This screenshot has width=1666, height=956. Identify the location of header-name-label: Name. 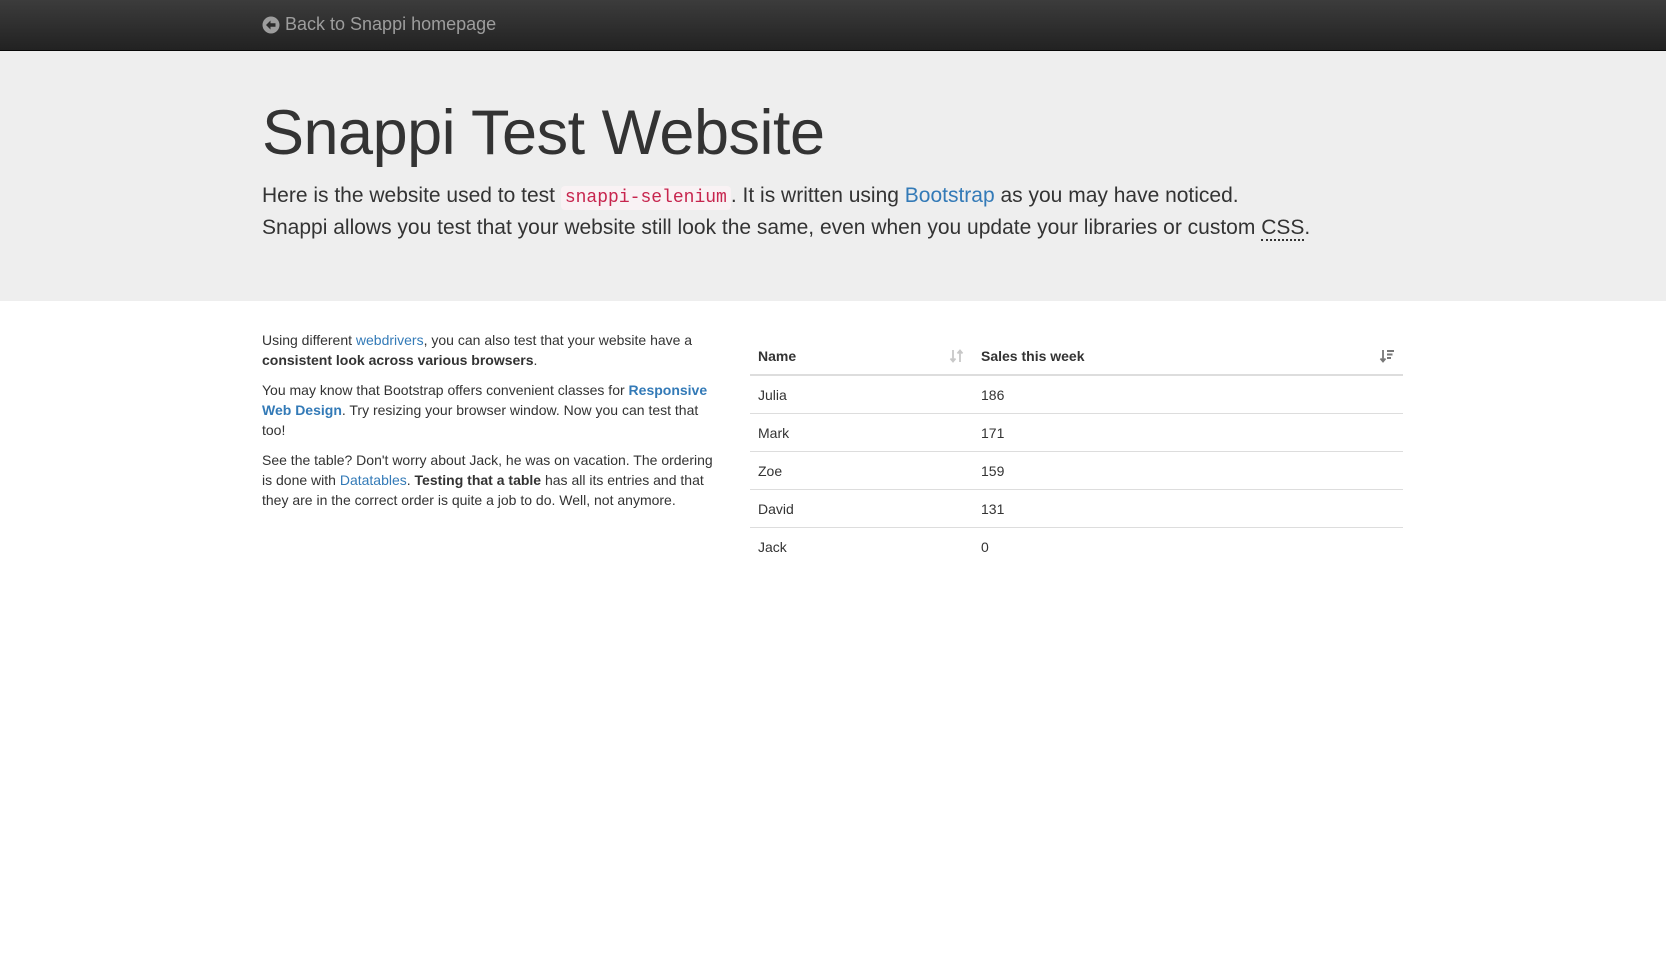
(777, 355).